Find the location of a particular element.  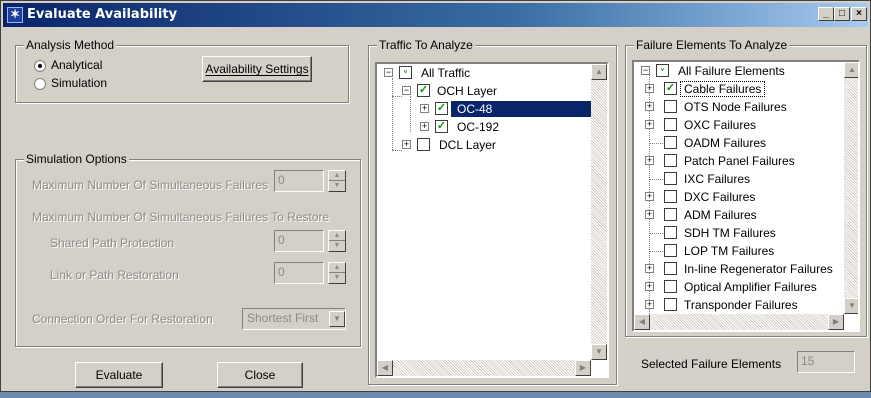

availability-settings-button: Availability Settings is located at coordinates (257, 69).